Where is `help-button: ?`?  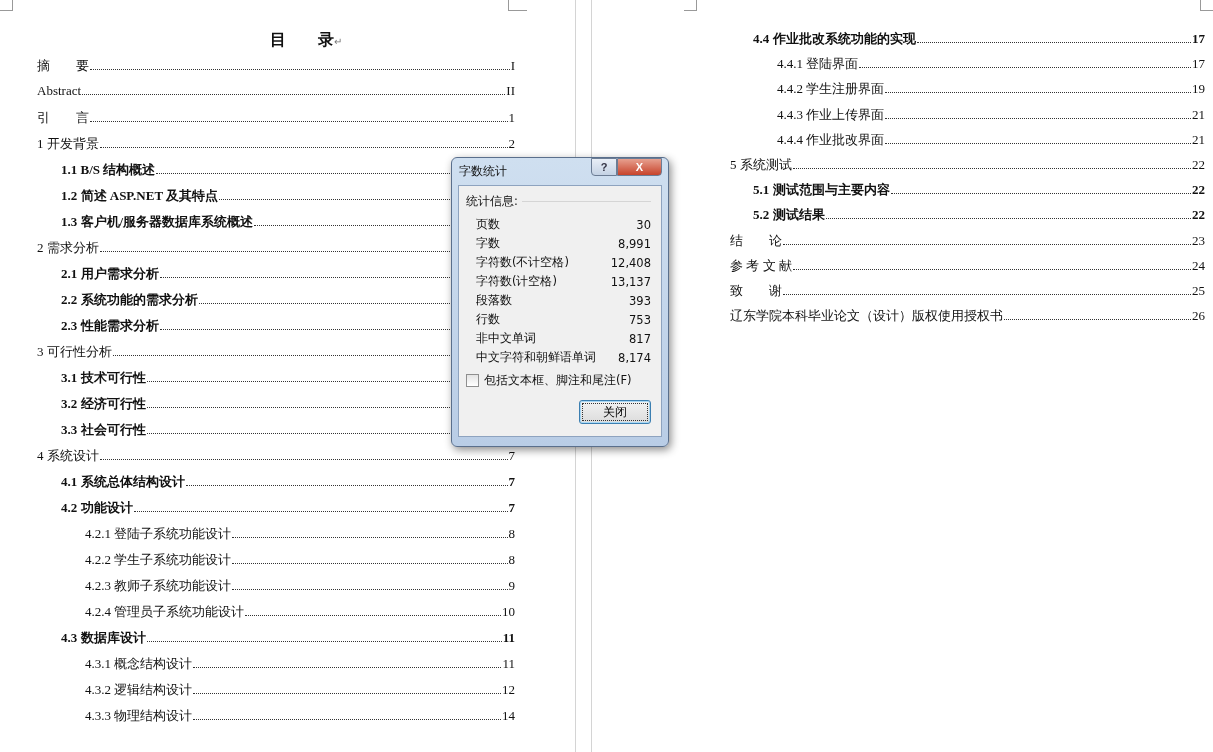
help-button: ? is located at coordinates (604, 167).